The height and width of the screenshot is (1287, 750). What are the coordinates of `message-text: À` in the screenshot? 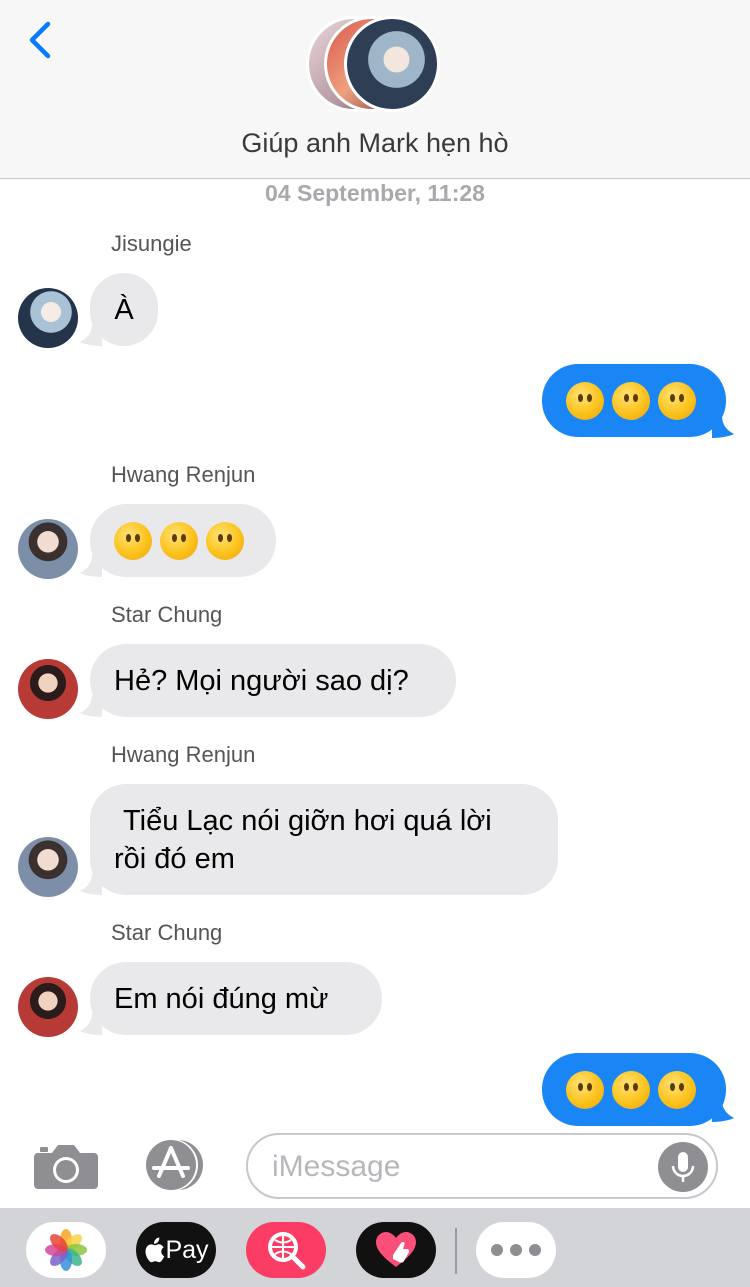 It's located at (124, 309).